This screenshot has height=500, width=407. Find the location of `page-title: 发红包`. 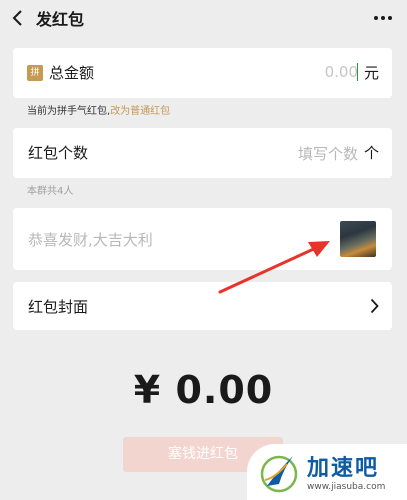

page-title: 发红包 is located at coordinates (60, 19).